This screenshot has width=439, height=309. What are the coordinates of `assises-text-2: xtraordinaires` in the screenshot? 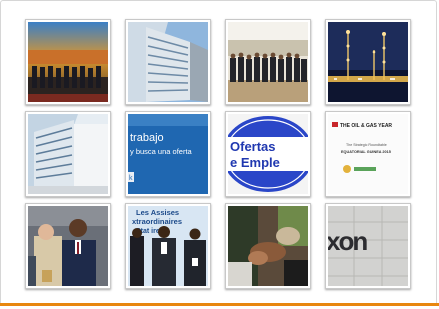 It's located at (157, 221).